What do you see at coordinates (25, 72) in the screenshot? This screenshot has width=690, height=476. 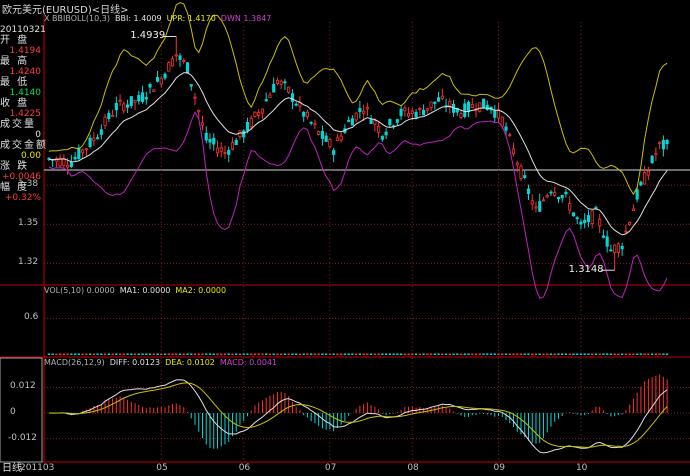 I see `info-value: 1.4240` at bounding box center [25, 72].